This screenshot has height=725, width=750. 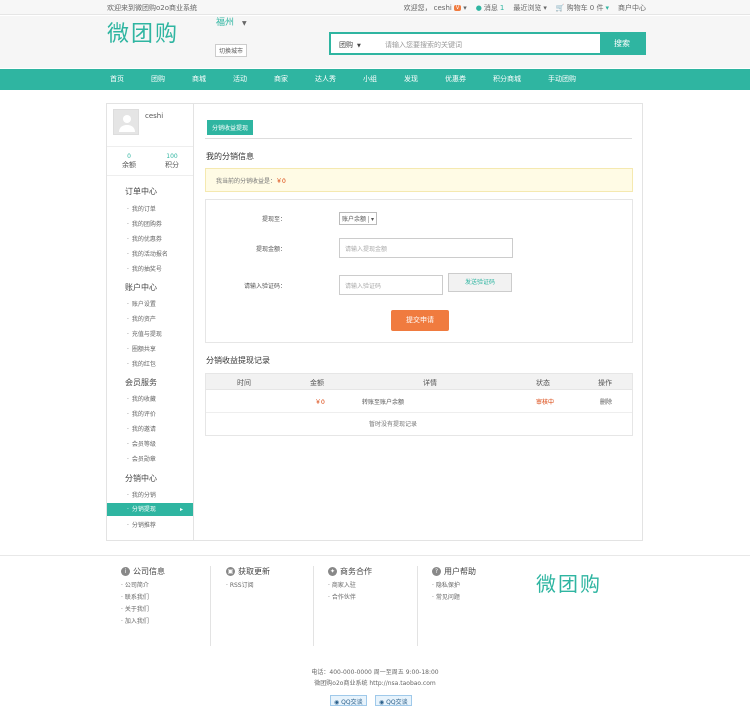 I want to click on welcome-text: 欢迎来到微团购o2o商业系统, so click(x=152, y=8).